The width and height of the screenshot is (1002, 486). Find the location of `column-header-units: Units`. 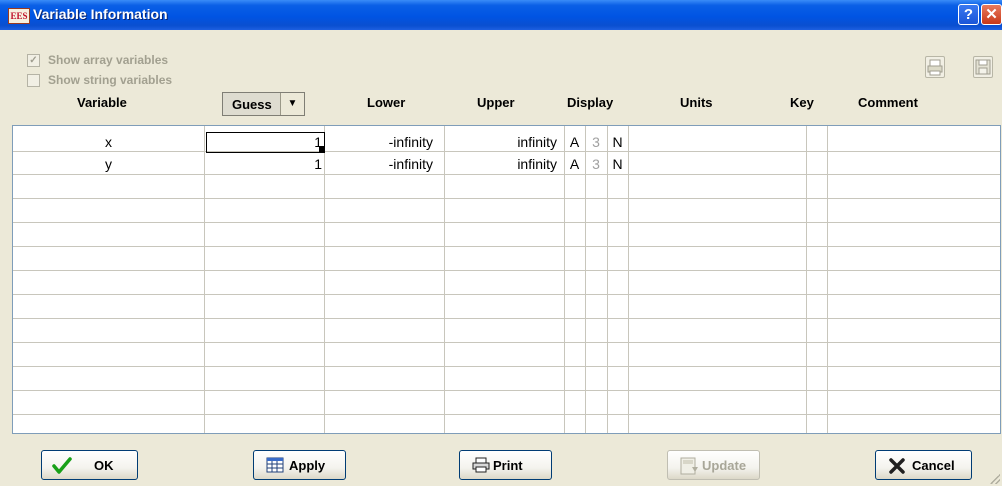

column-header-units: Units is located at coordinates (696, 102).